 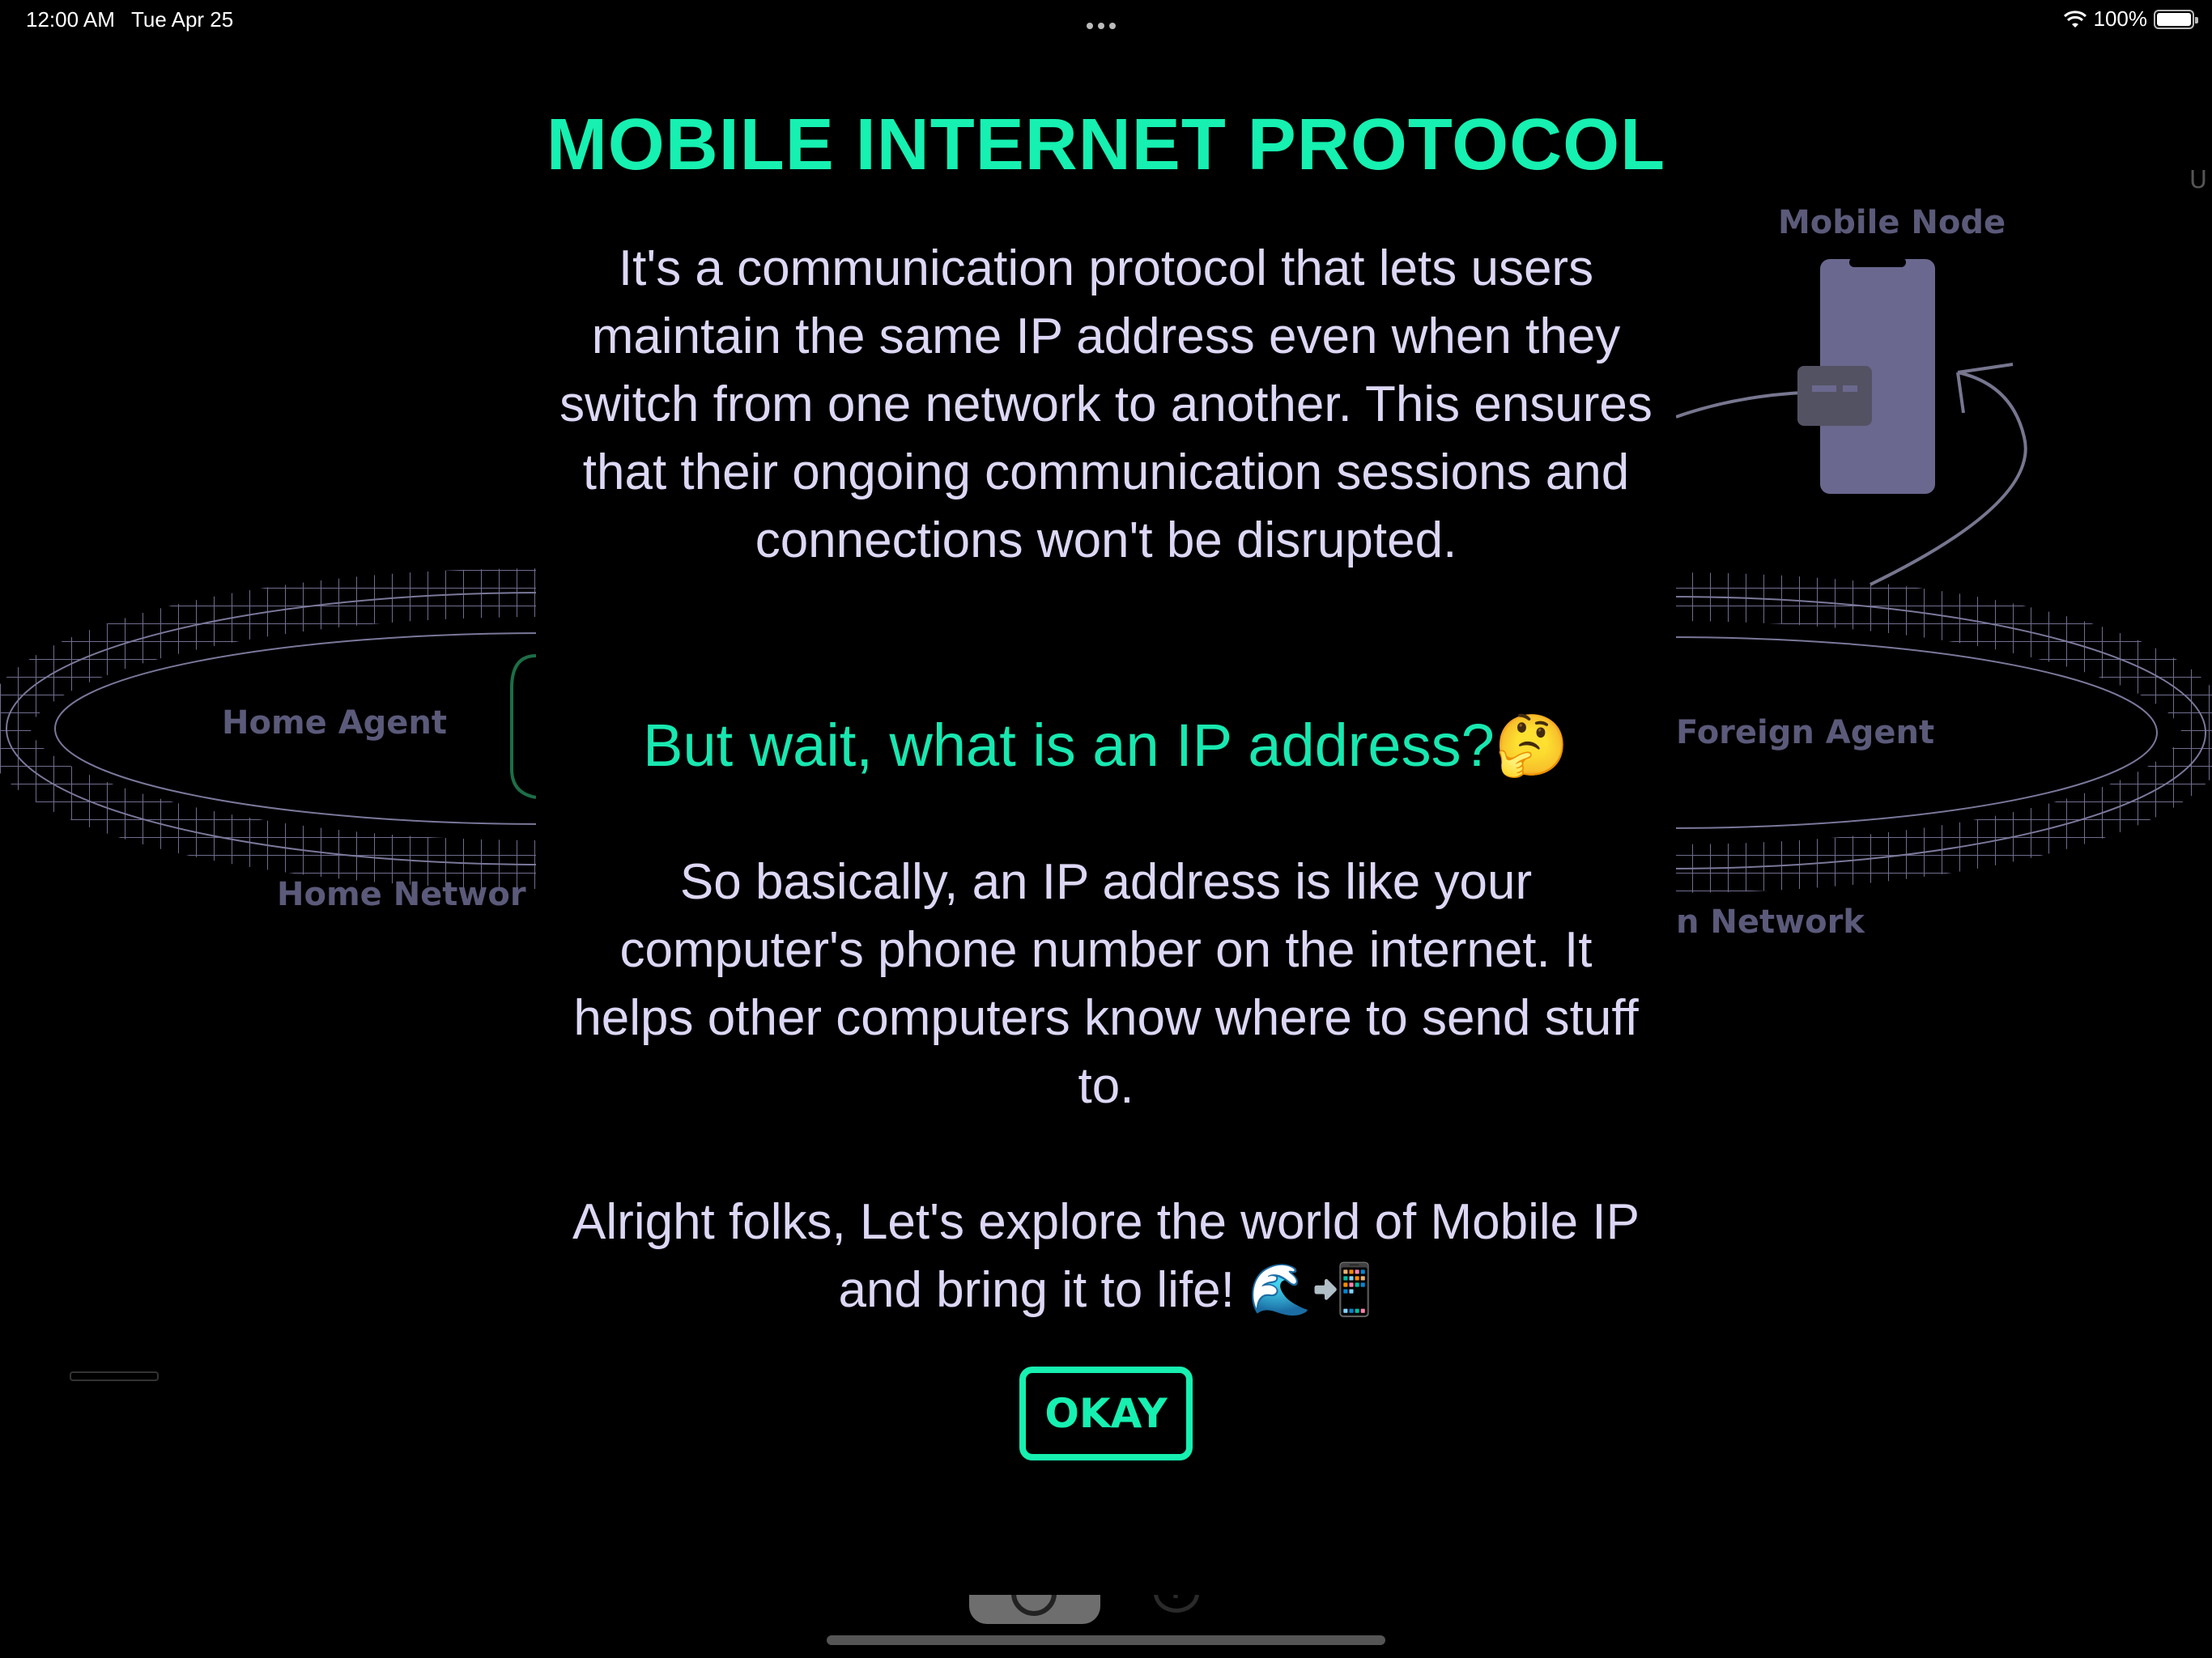 What do you see at coordinates (335, 723) in the screenshot?
I see `home-agent-label: Home Agent` at bounding box center [335, 723].